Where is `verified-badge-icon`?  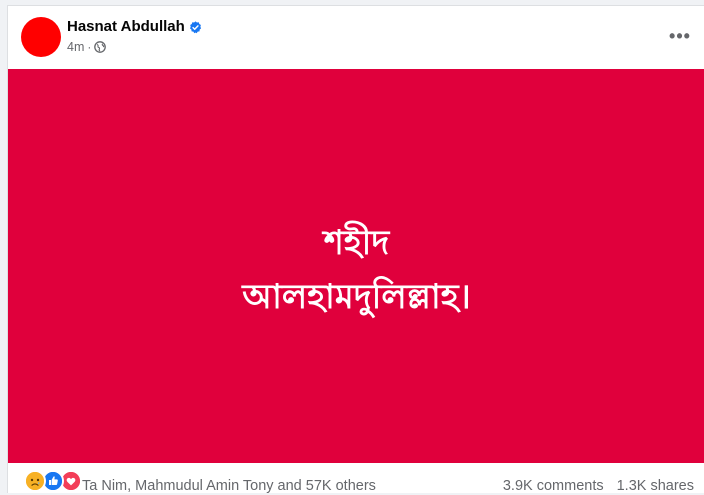
verified-badge-icon is located at coordinates (195, 27).